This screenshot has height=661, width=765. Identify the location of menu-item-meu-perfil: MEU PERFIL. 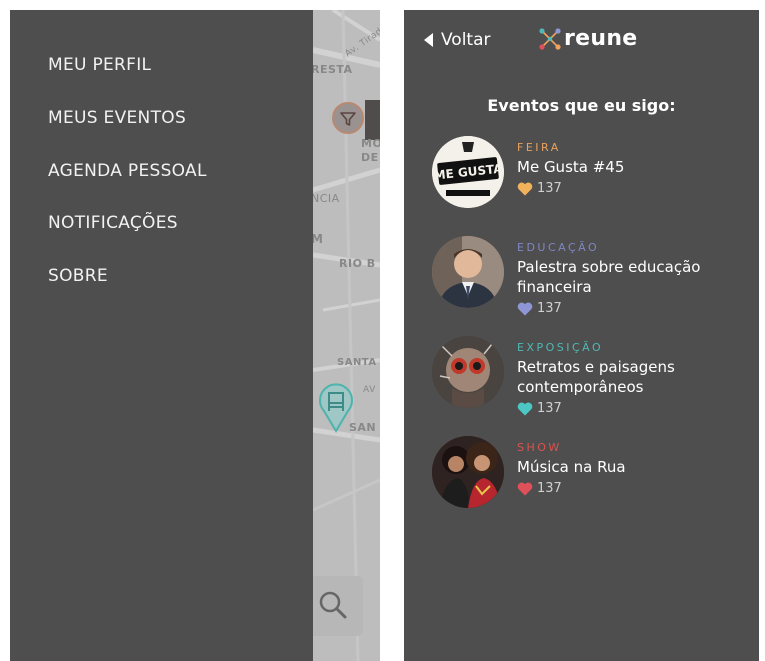
(99, 65).